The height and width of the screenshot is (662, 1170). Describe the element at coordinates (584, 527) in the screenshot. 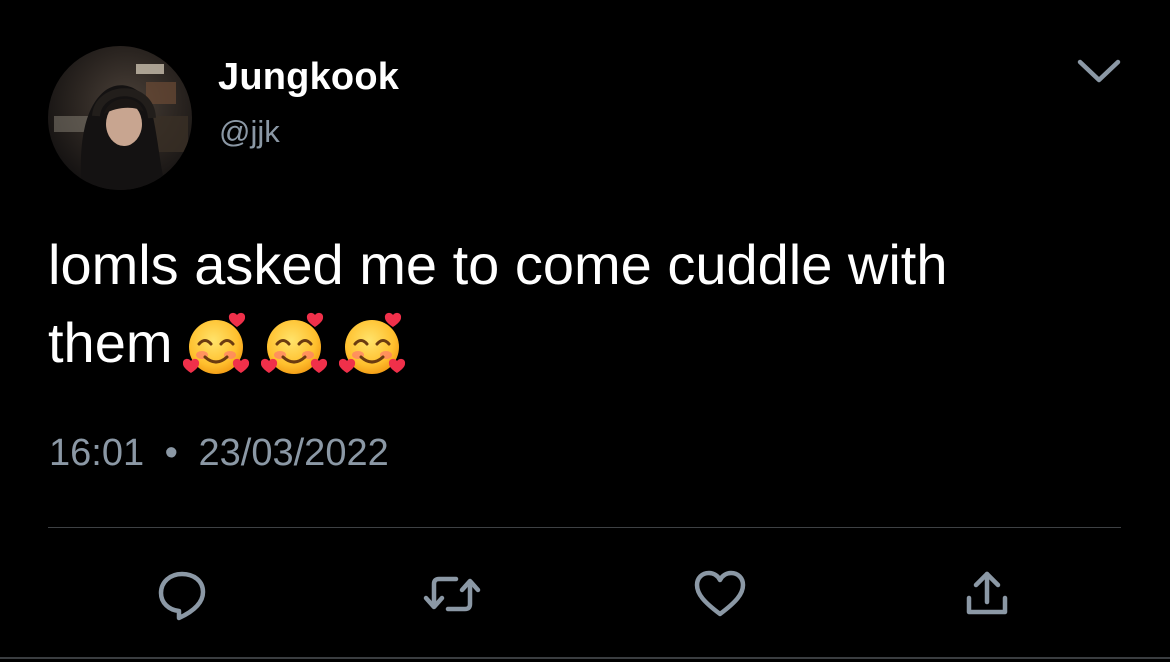

I see `divider` at that location.